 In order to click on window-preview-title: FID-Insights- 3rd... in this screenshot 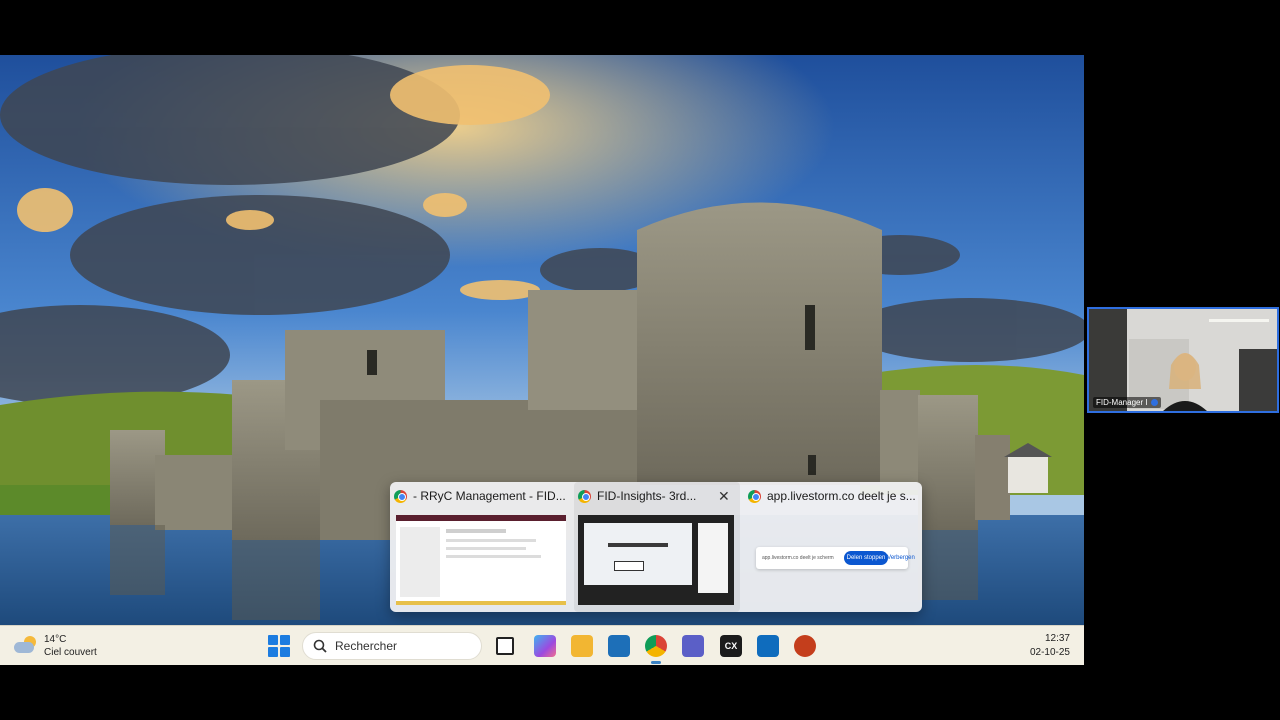, I will do `click(647, 496)`.